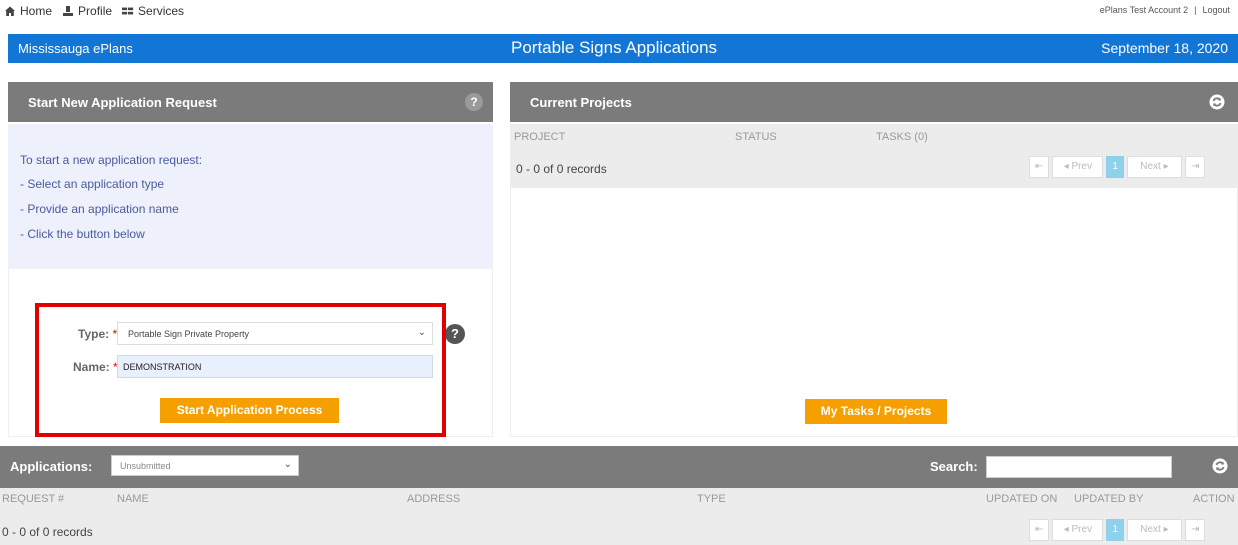 Image resolution: width=1238 pixels, height=545 pixels. Describe the element at coordinates (614, 47) in the screenshot. I see `page-title: Portable Signs Applications` at that location.